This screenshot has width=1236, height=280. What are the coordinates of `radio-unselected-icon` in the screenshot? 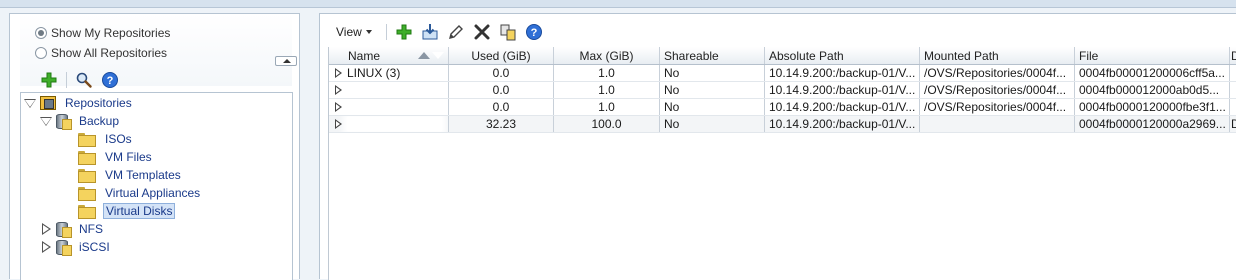 It's located at (41, 53).